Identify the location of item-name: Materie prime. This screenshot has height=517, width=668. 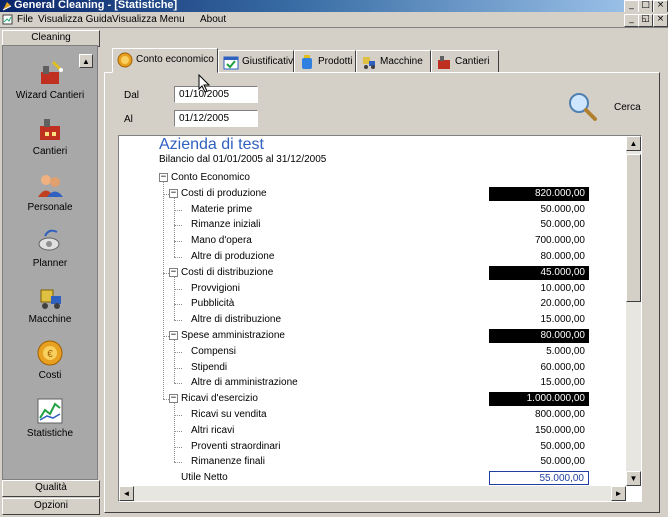
(222, 209).